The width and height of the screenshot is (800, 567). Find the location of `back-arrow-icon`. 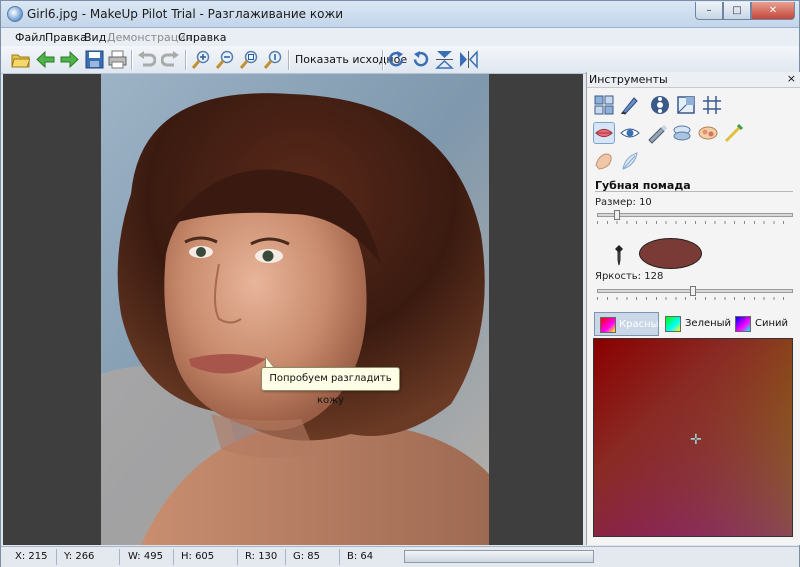

back-arrow-icon is located at coordinates (45, 59).